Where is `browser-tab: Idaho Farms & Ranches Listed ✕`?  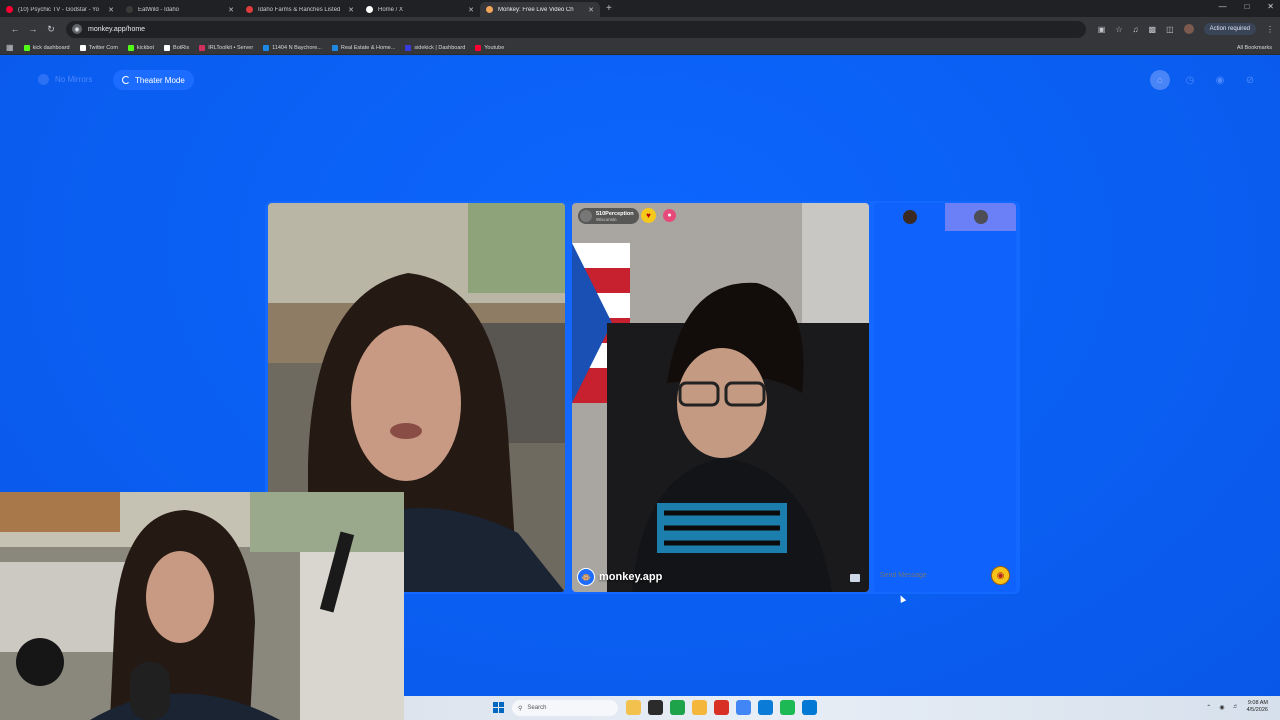 browser-tab: Idaho Farms & Ranches Listed ✕ is located at coordinates (300, 9).